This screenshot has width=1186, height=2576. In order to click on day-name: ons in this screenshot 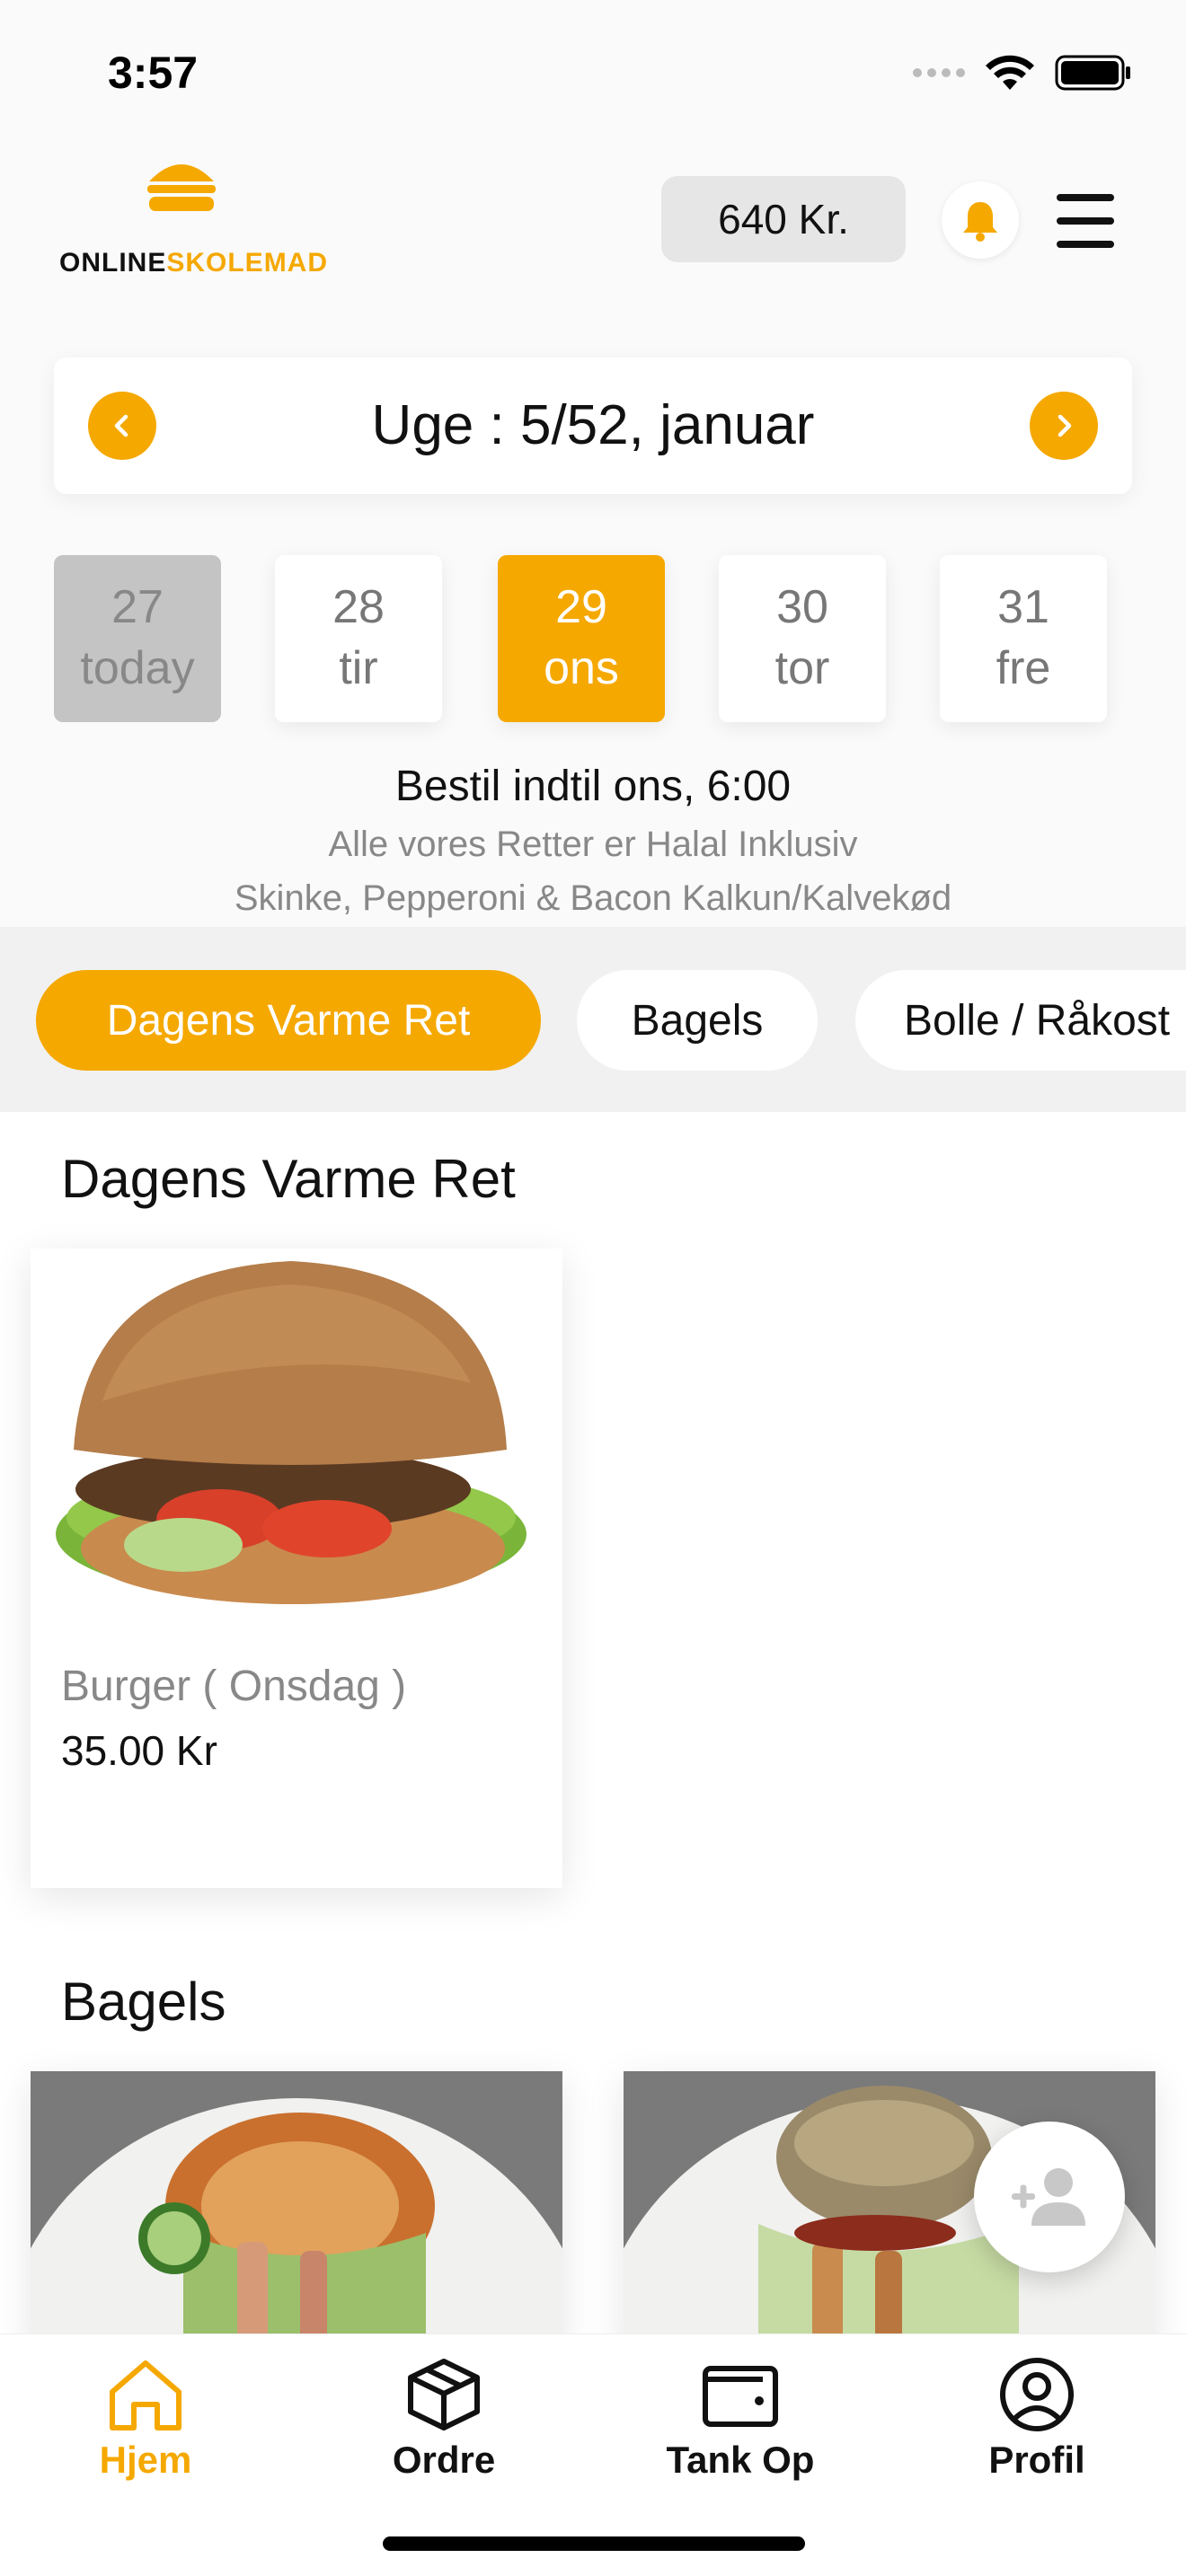, I will do `click(581, 668)`.